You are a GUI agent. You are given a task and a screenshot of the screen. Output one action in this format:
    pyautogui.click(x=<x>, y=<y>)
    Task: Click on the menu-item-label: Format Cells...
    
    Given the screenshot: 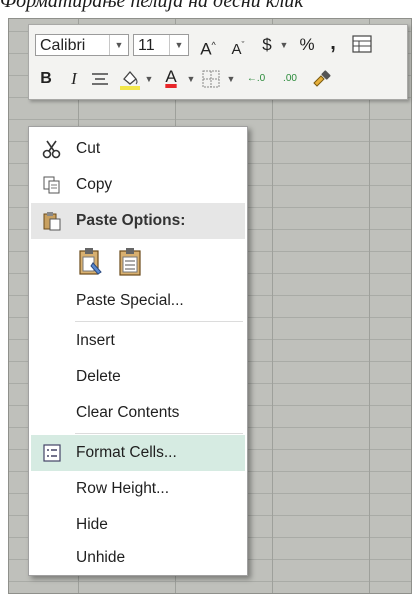 What is the action you would take?
    pyautogui.click(x=126, y=452)
    